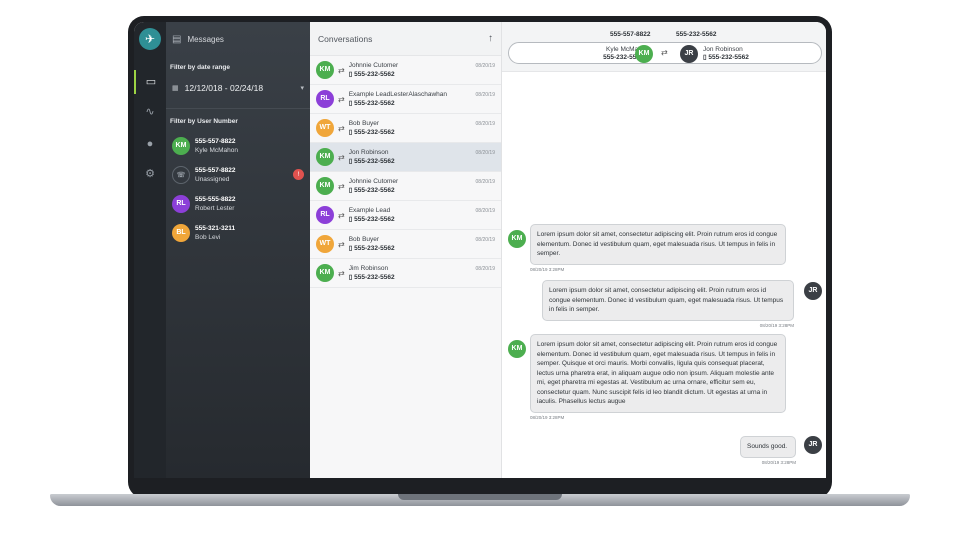 The height and width of the screenshot is (540, 960). Describe the element at coordinates (224, 88) in the screenshot. I see `date-range-value: 12/12/018 - 02/24/18` at that location.